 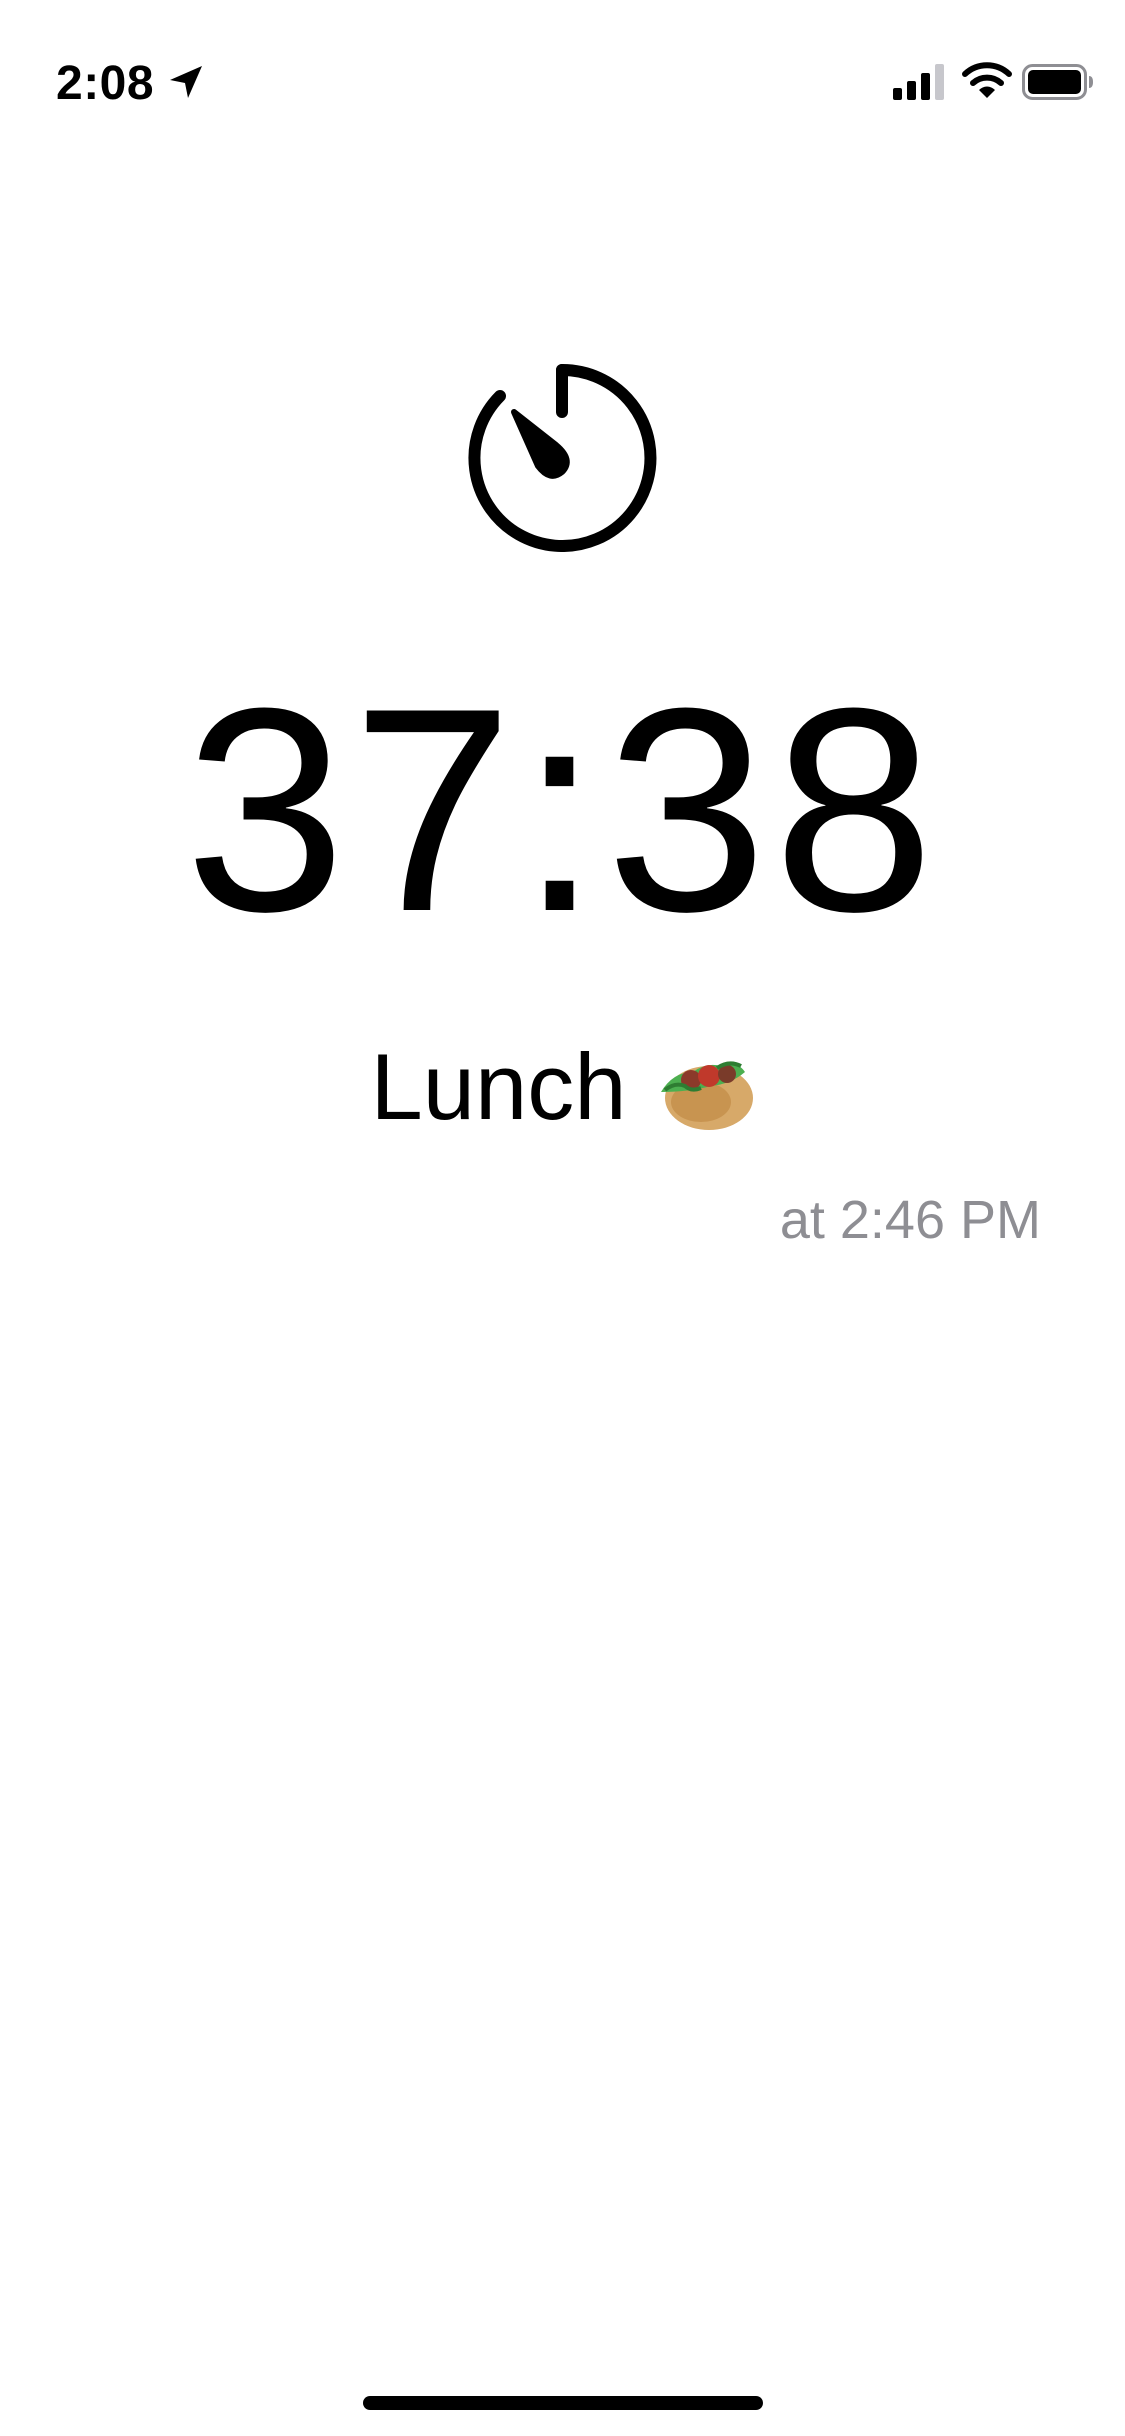 I want to click on cellular-signal-icon, so click(x=918, y=82).